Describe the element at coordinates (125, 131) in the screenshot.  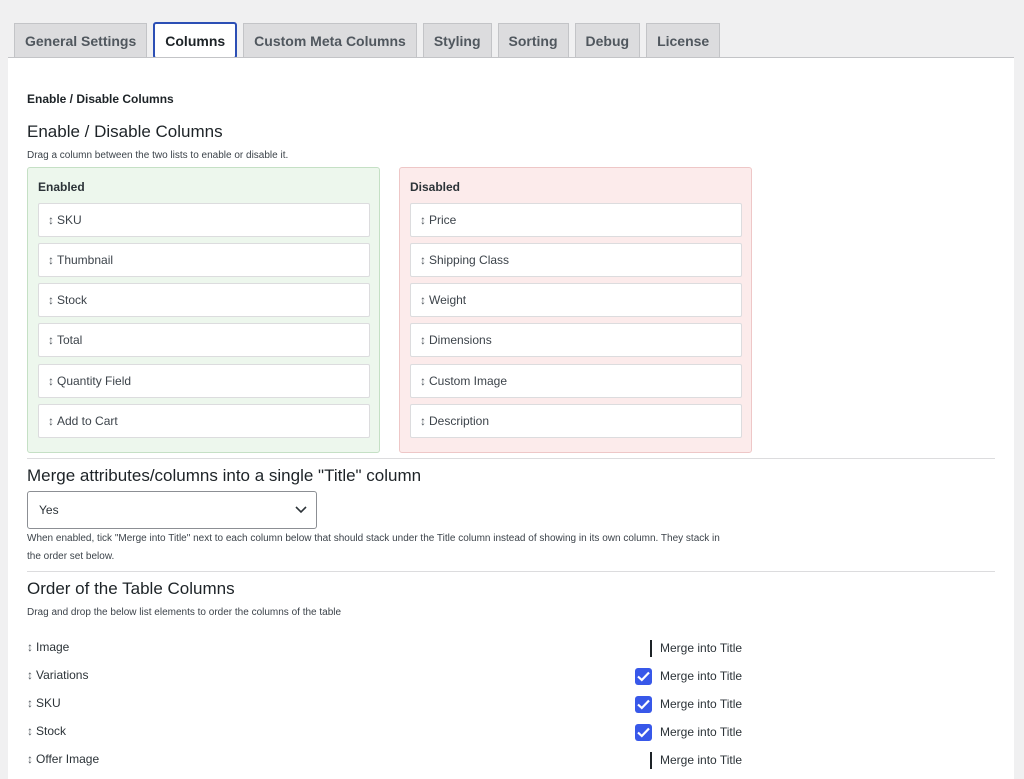
I see `enable-disable-title: Enable / Disable Columns` at that location.